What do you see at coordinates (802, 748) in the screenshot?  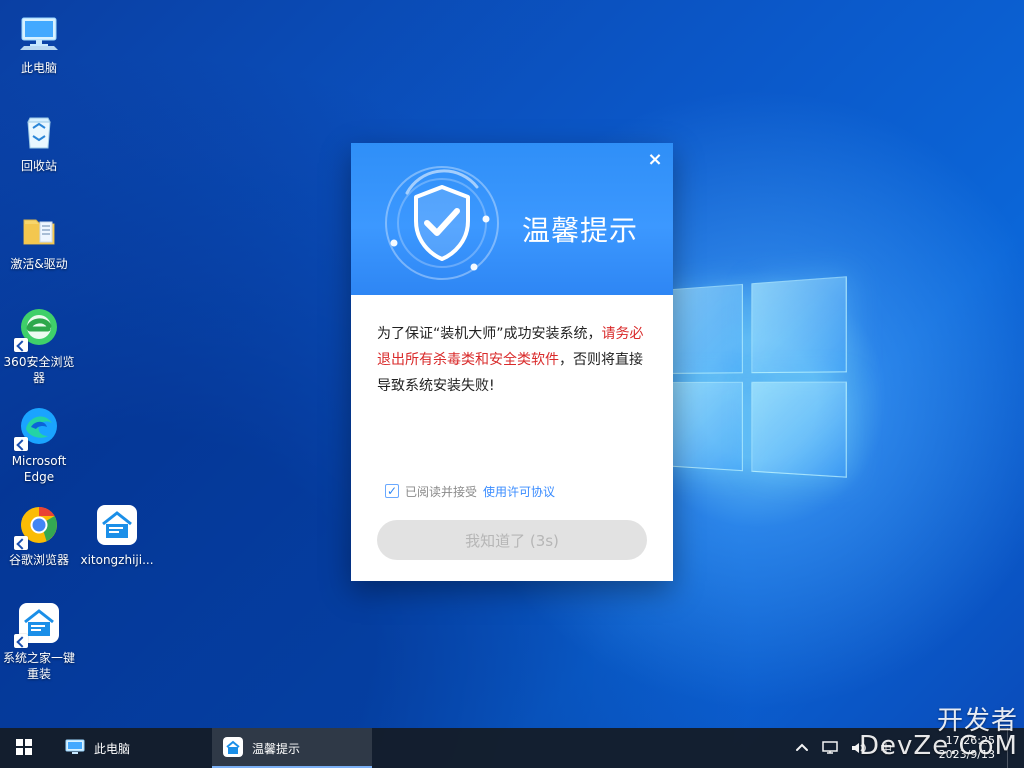 I see `chevron-up-icon` at bounding box center [802, 748].